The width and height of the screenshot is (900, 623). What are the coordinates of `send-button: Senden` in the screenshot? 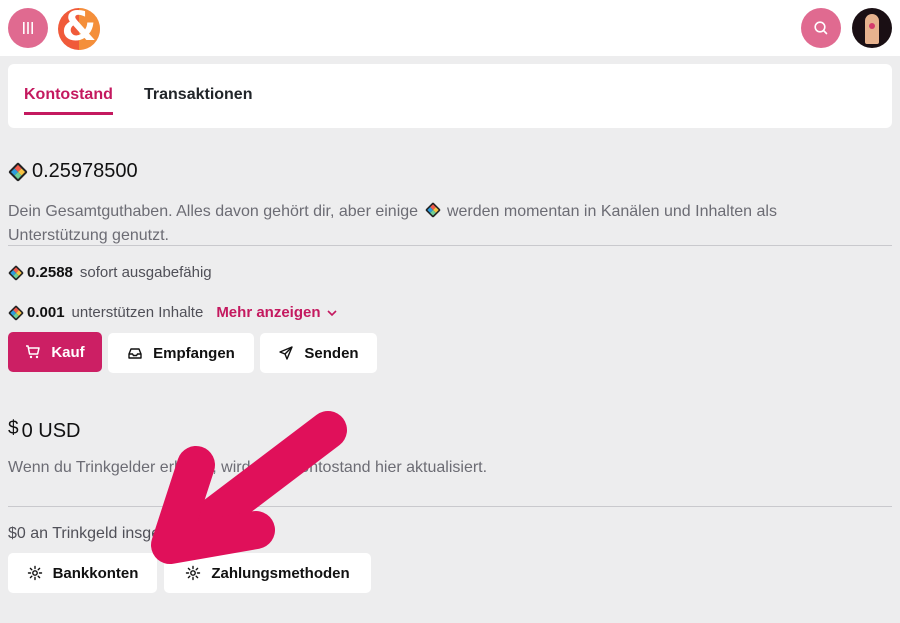 It's located at (318, 353).